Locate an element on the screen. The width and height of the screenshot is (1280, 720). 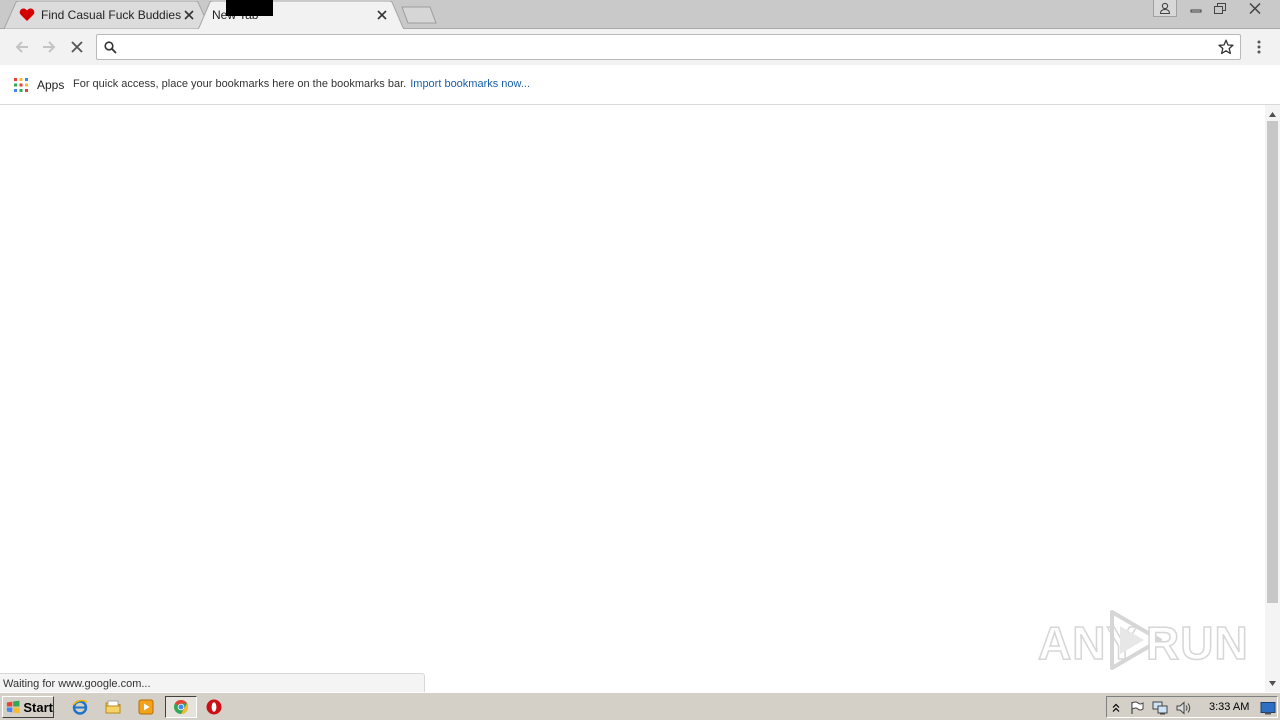
scroll-thumb is located at coordinates (1272, 362).